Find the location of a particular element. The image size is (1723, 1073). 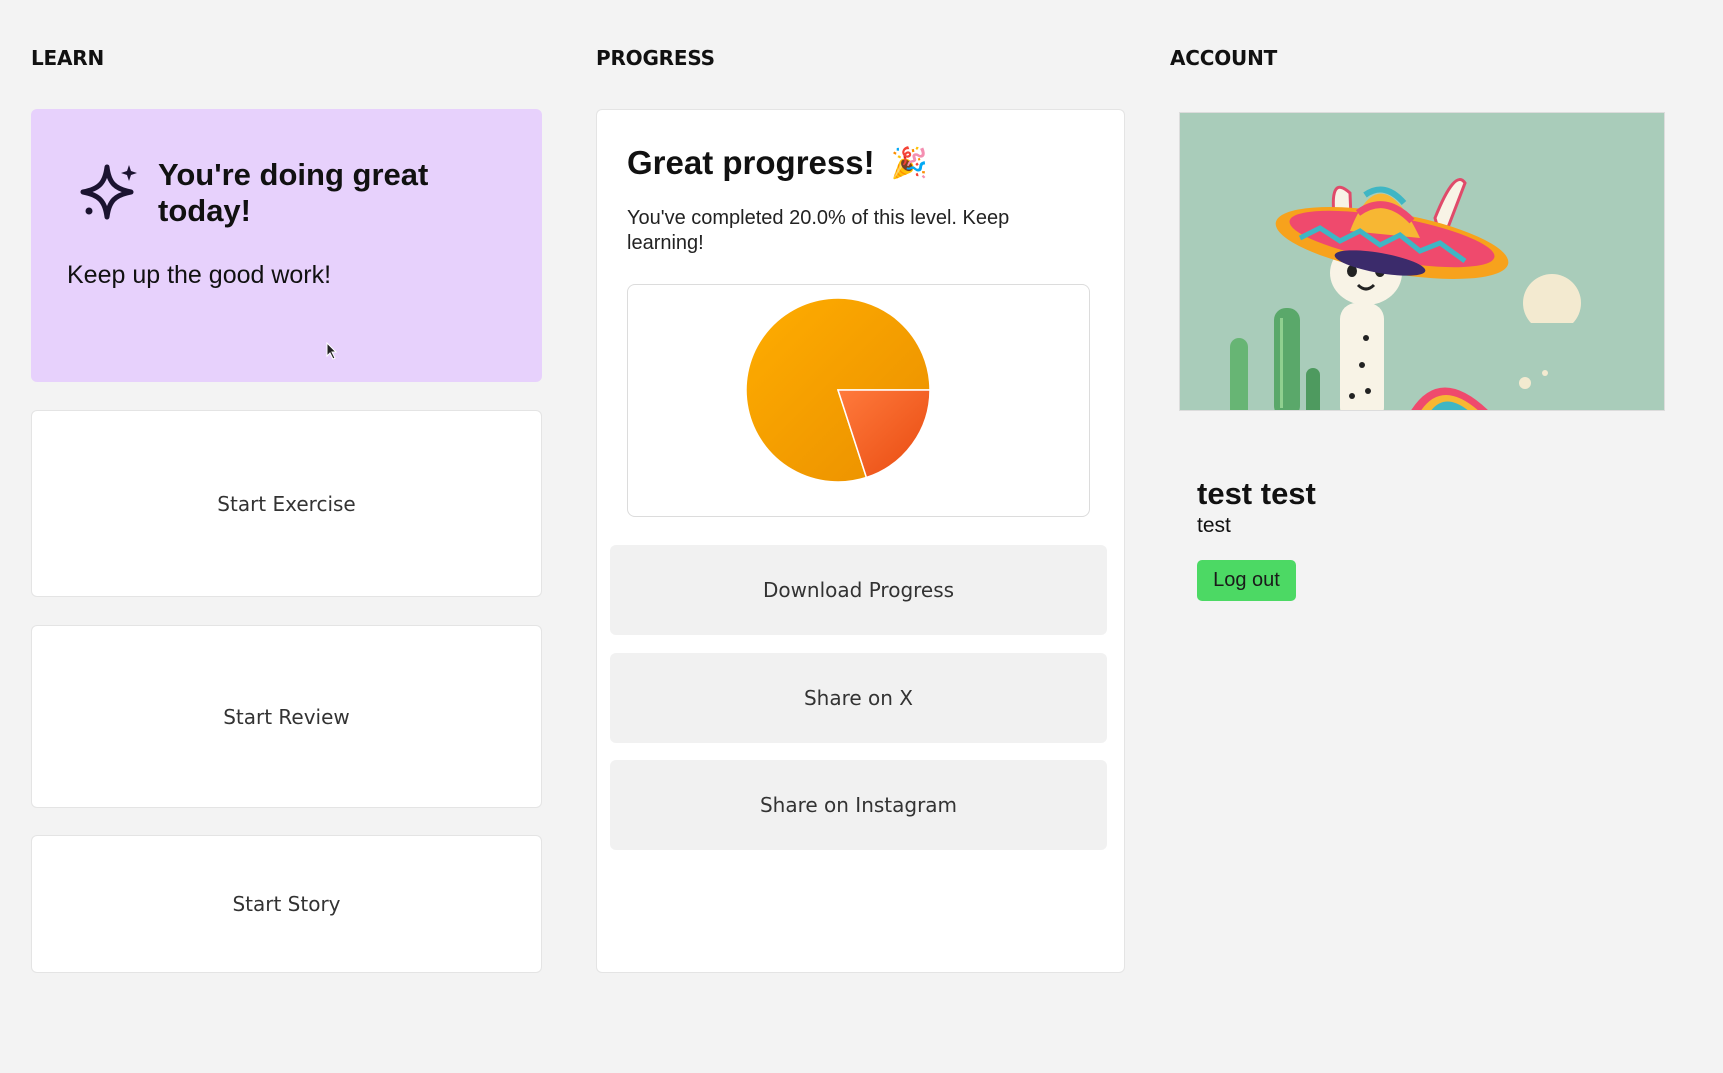

progress-pie-chart is located at coordinates (838, 390).